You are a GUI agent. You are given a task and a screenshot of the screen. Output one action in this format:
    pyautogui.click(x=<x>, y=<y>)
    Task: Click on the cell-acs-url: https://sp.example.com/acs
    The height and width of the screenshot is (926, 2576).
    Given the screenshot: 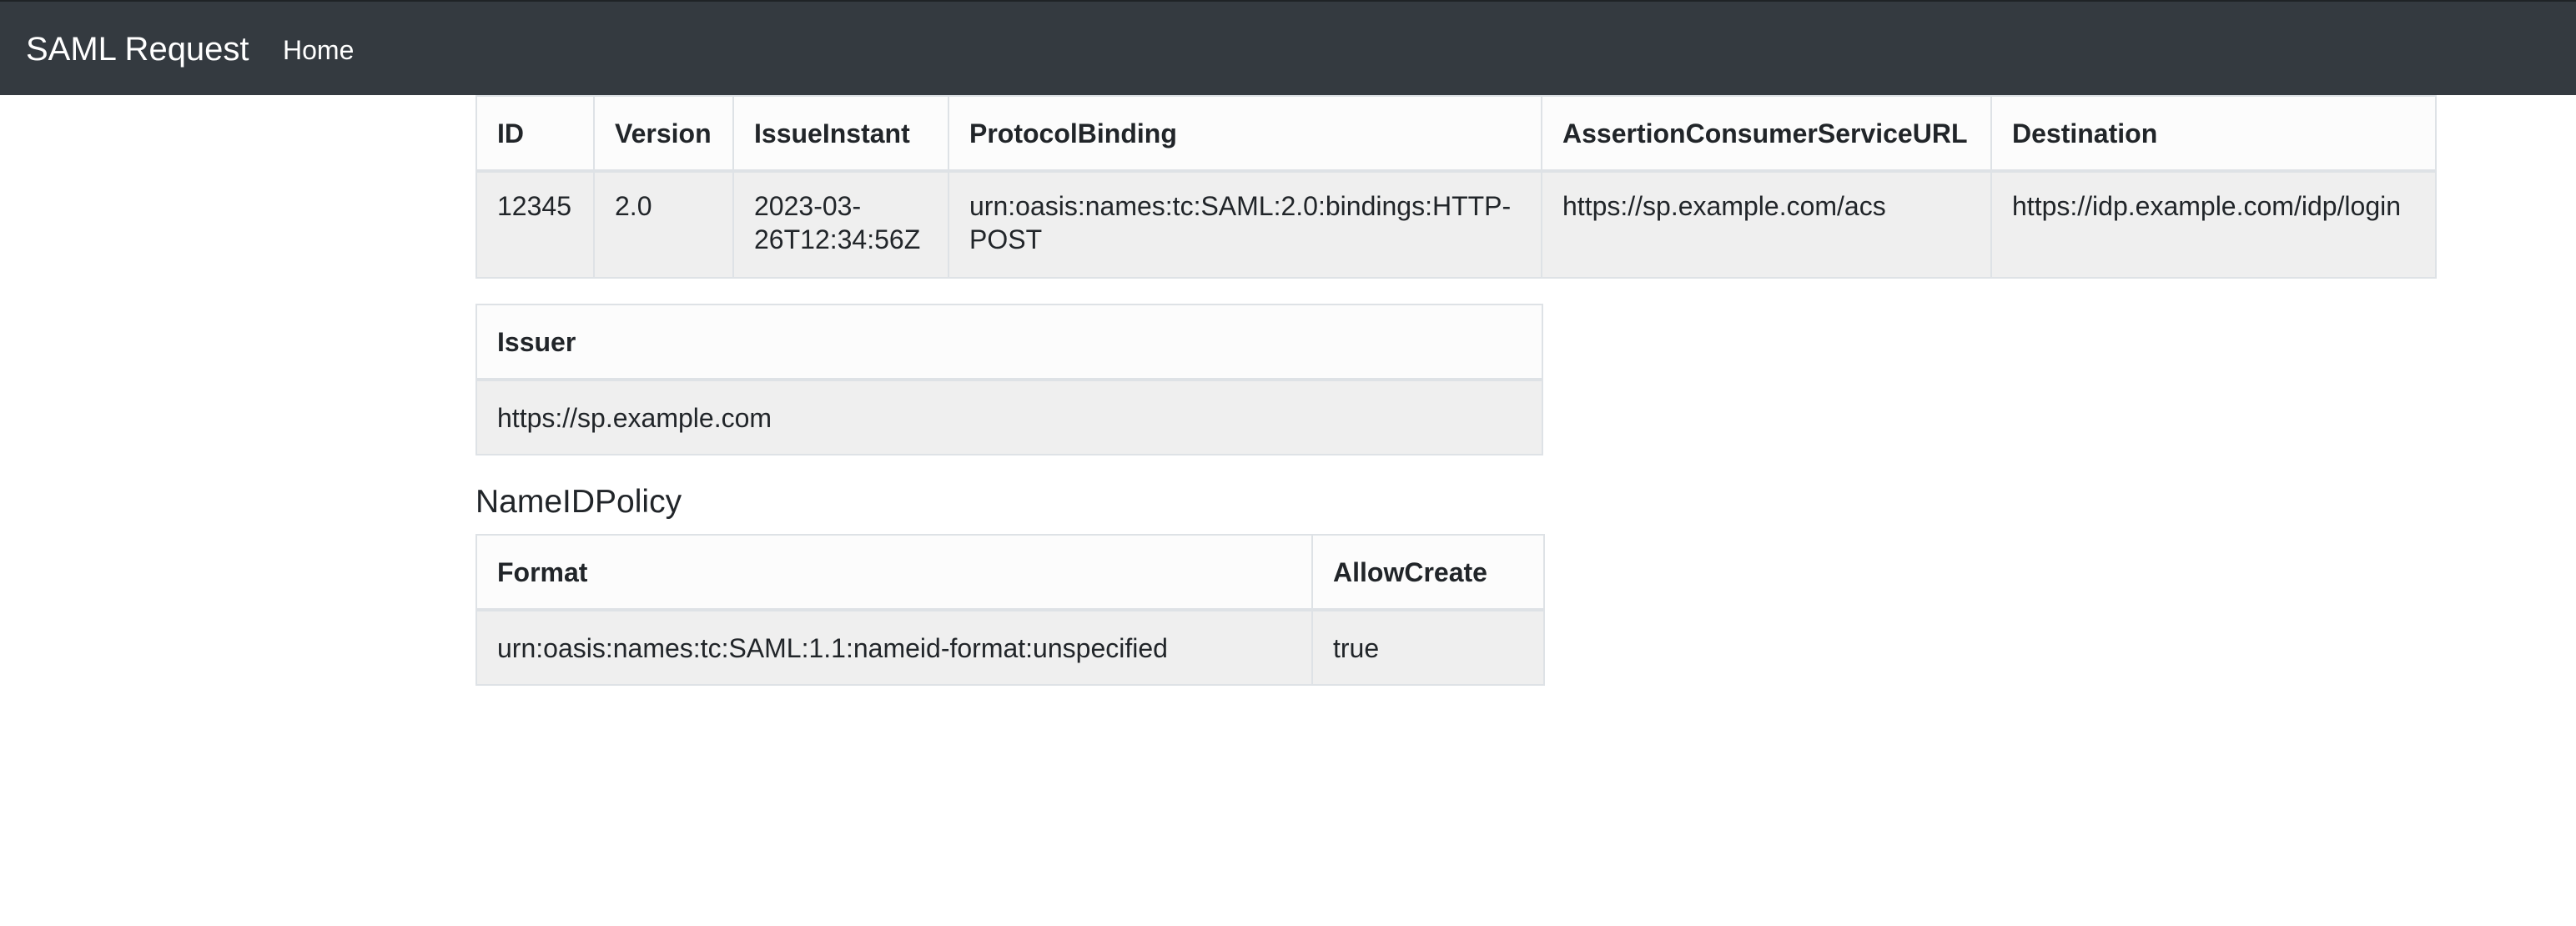 What is the action you would take?
    pyautogui.click(x=1766, y=224)
    